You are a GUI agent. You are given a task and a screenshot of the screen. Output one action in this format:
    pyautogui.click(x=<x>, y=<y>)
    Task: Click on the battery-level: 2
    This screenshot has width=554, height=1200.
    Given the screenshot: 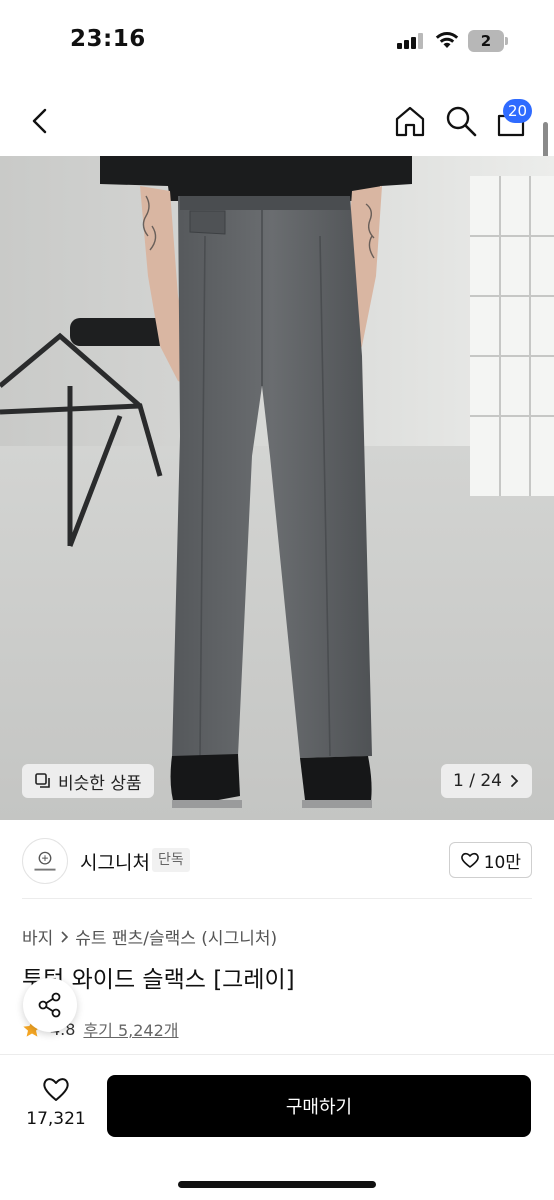 What is the action you would take?
    pyautogui.click(x=486, y=41)
    